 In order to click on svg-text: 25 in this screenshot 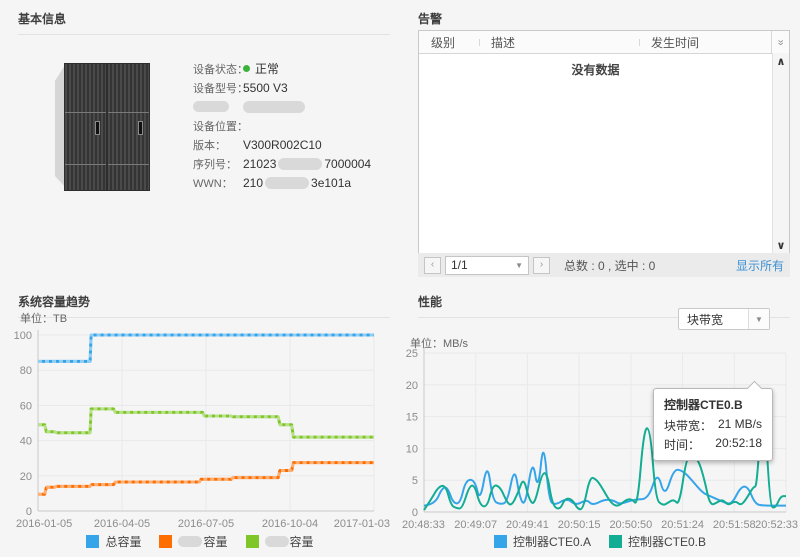, I will do `click(412, 354)`.